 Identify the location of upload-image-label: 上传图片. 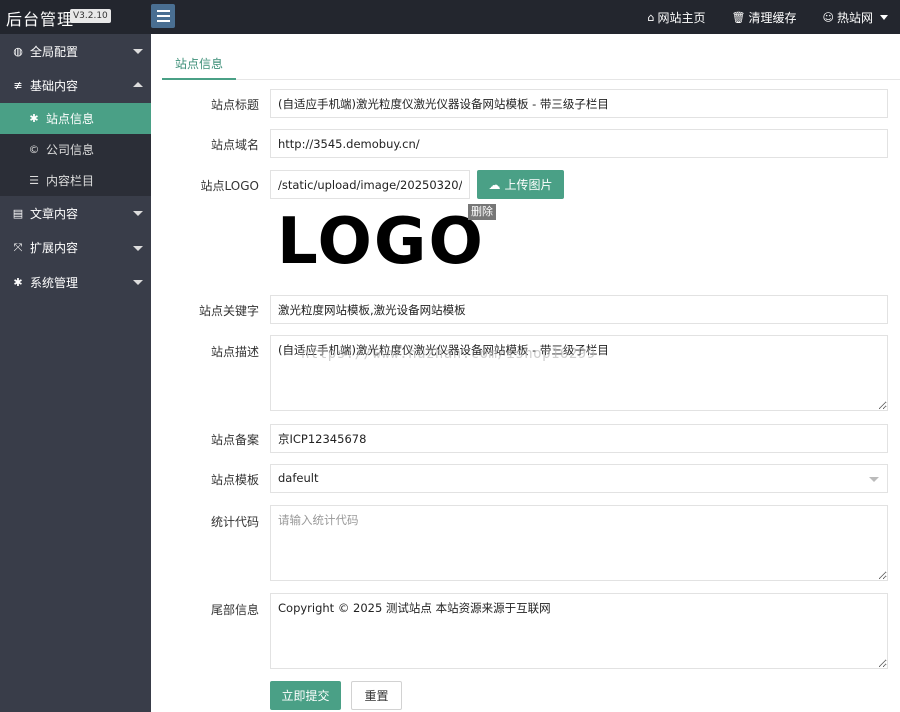
(528, 185).